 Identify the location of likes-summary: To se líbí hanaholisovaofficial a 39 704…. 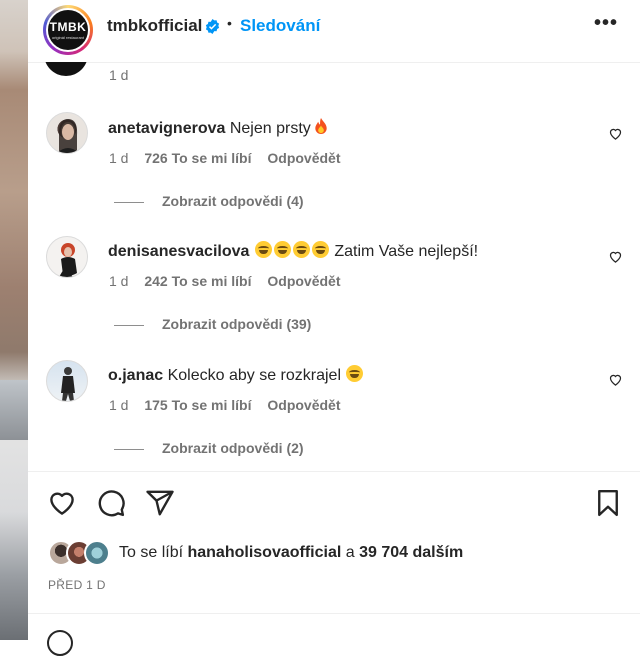
(291, 553).